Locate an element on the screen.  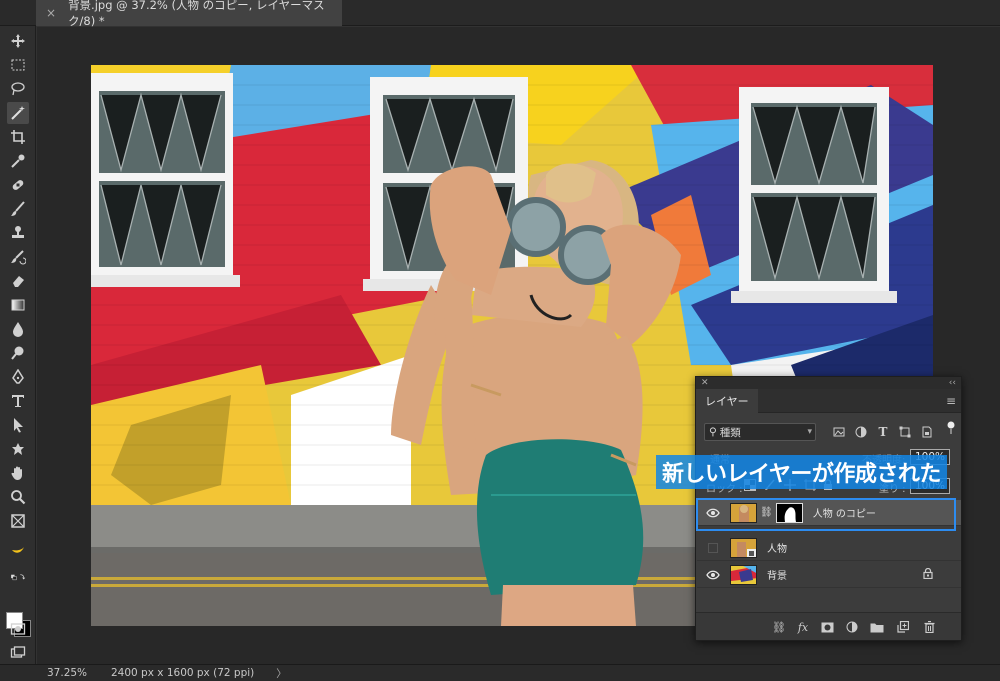
dodge-tool-icon is located at coordinates (18, 353).